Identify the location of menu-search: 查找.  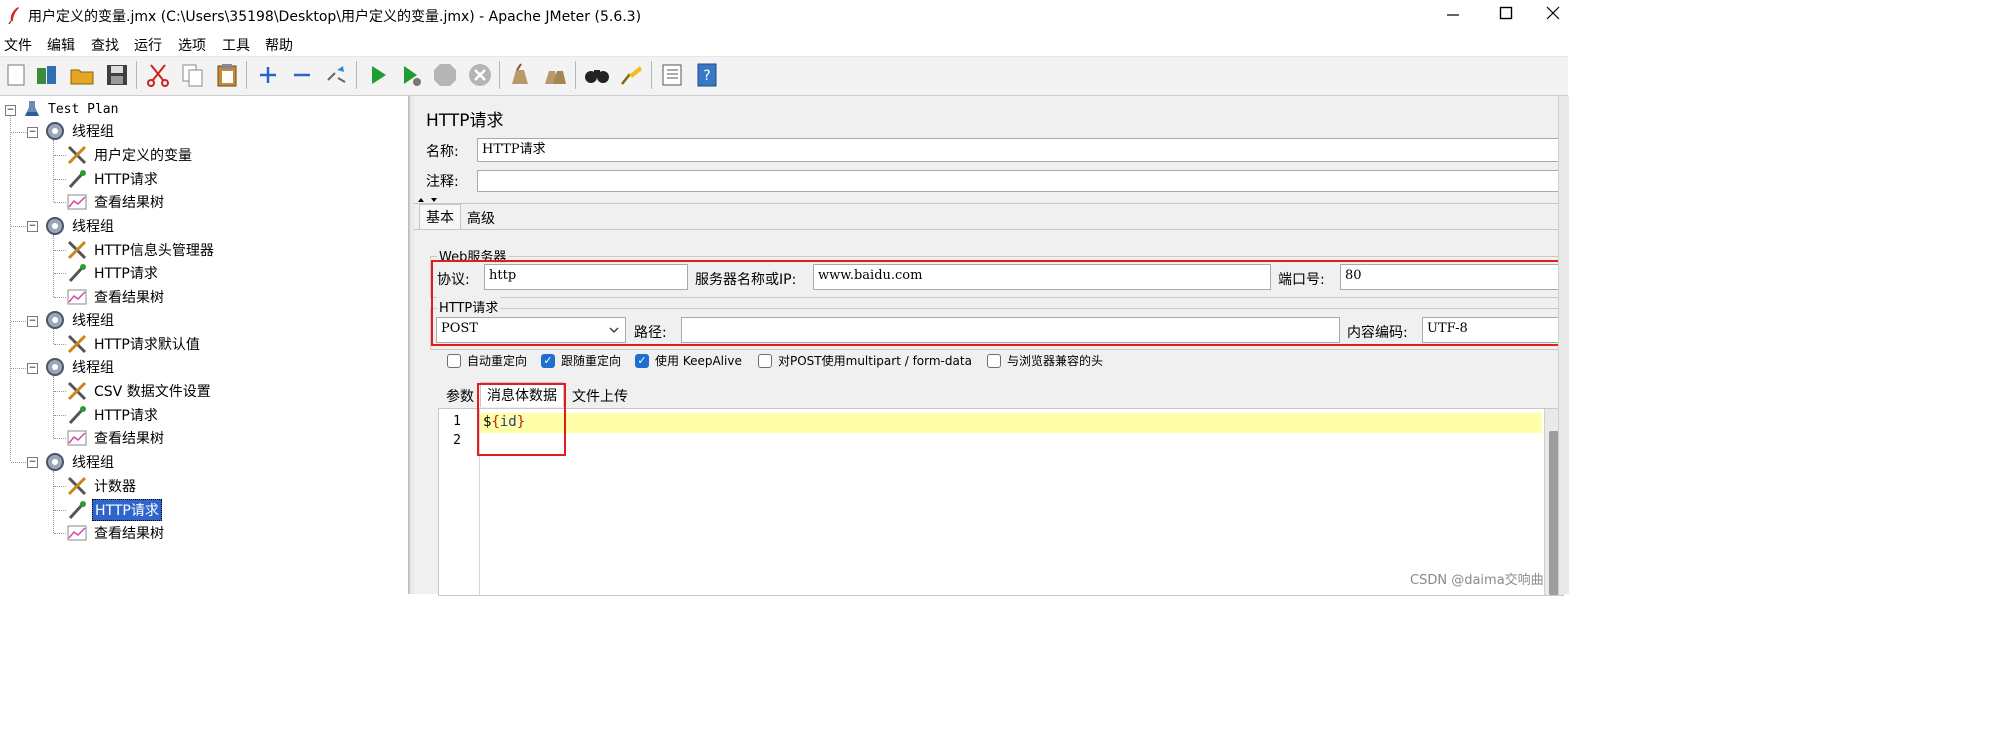
(105, 45).